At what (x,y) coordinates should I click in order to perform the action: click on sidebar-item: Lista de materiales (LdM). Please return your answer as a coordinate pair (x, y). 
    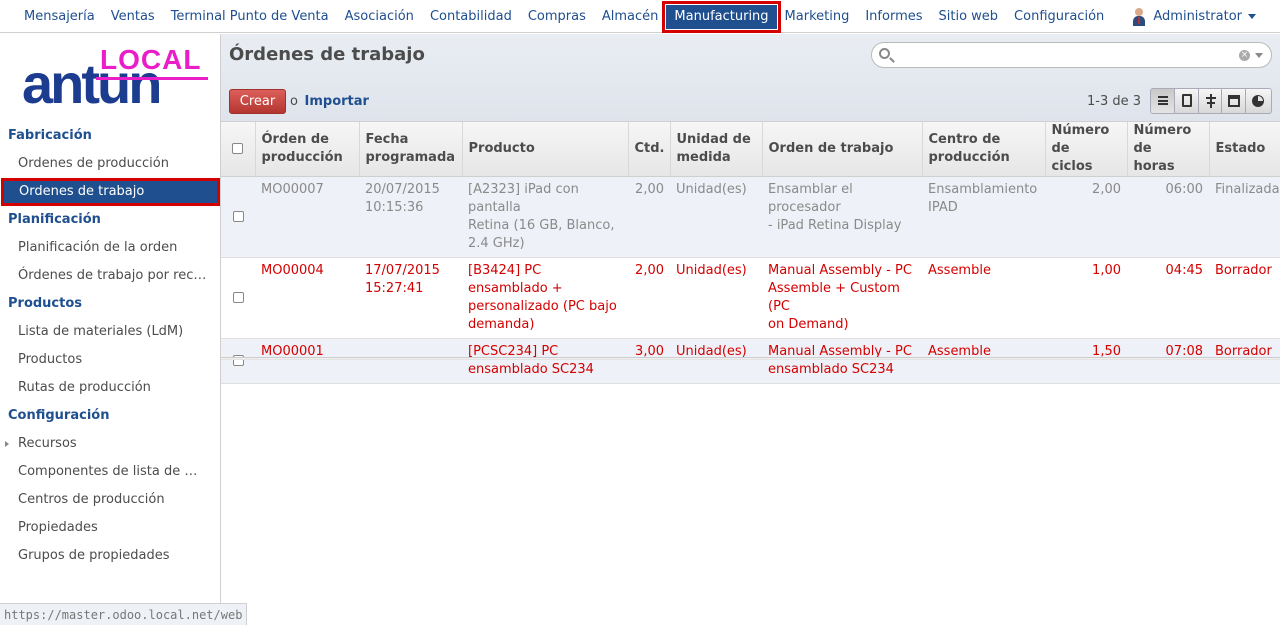
    Looking at the image, I should click on (110, 332).